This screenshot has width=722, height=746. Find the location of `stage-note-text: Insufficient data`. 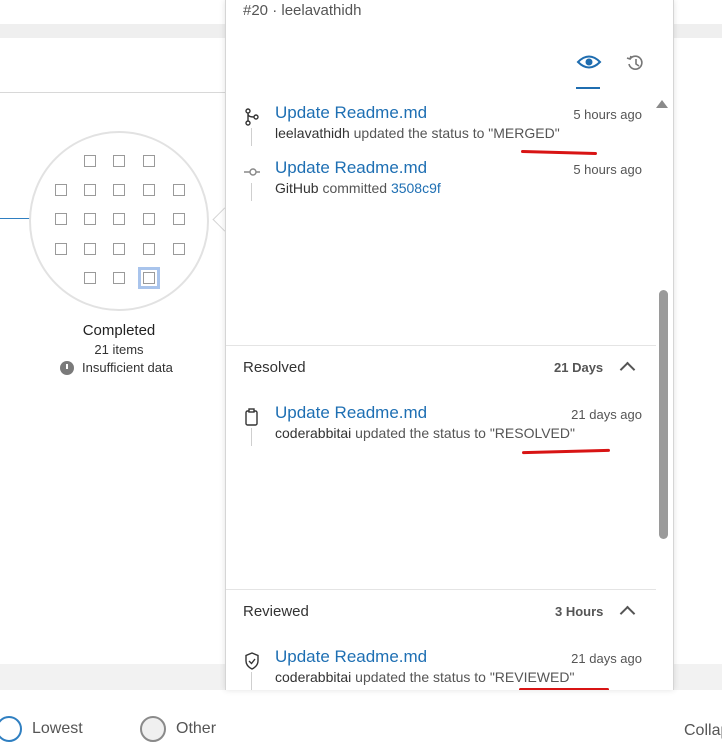

stage-note-text: Insufficient data is located at coordinates (127, 367).